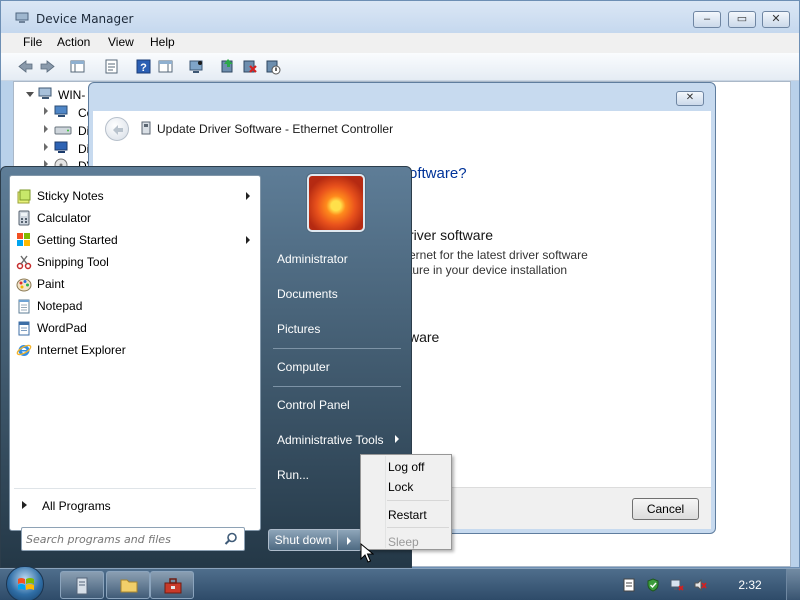  I want to click on start-link-documents: Documents, so click(334, 294).